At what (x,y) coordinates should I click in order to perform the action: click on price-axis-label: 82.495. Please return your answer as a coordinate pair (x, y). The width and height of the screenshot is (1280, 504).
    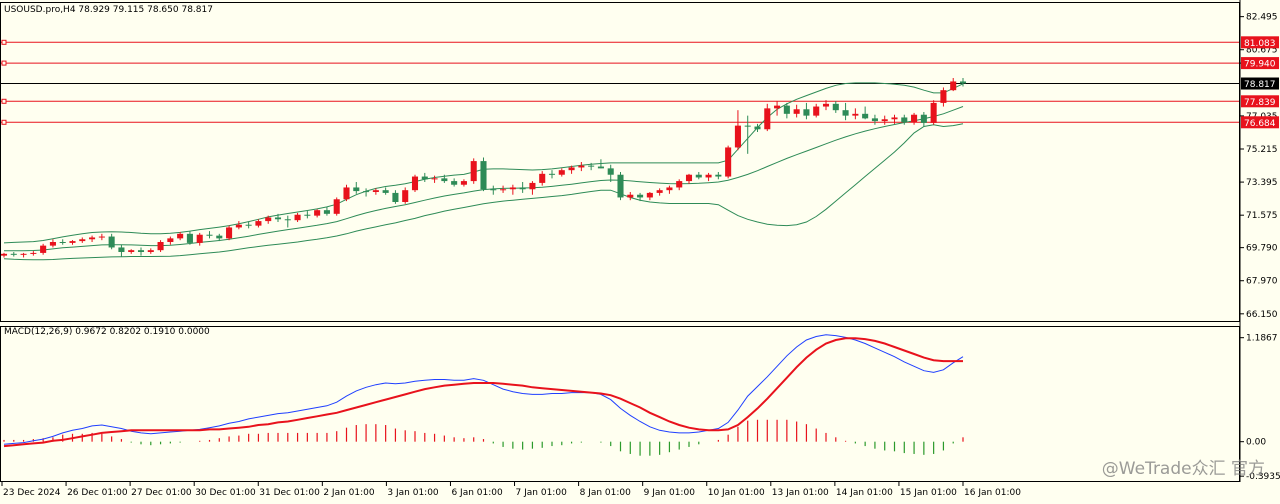
    Looking at the image, I should click on (1262, 18).